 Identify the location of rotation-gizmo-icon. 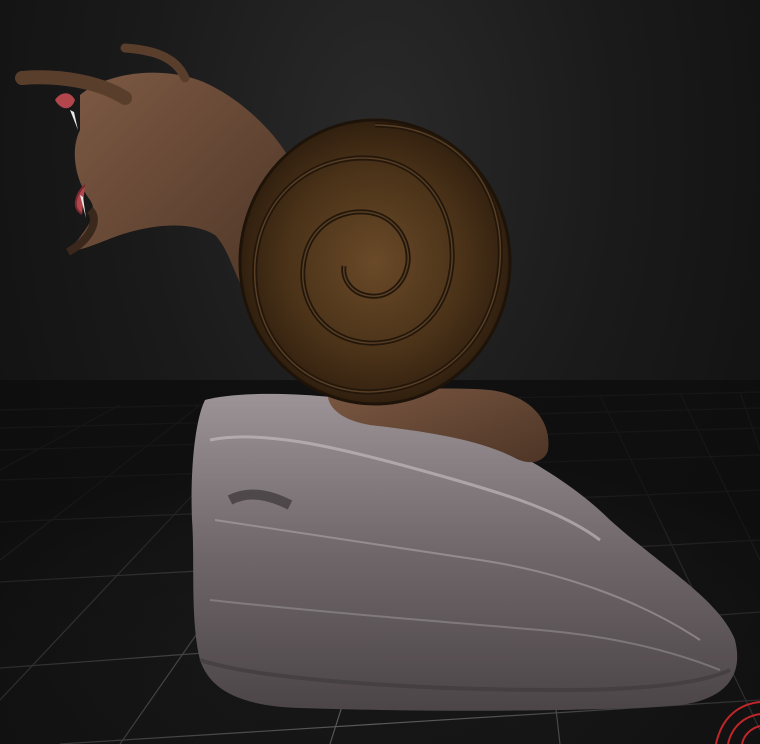
(730, 719).